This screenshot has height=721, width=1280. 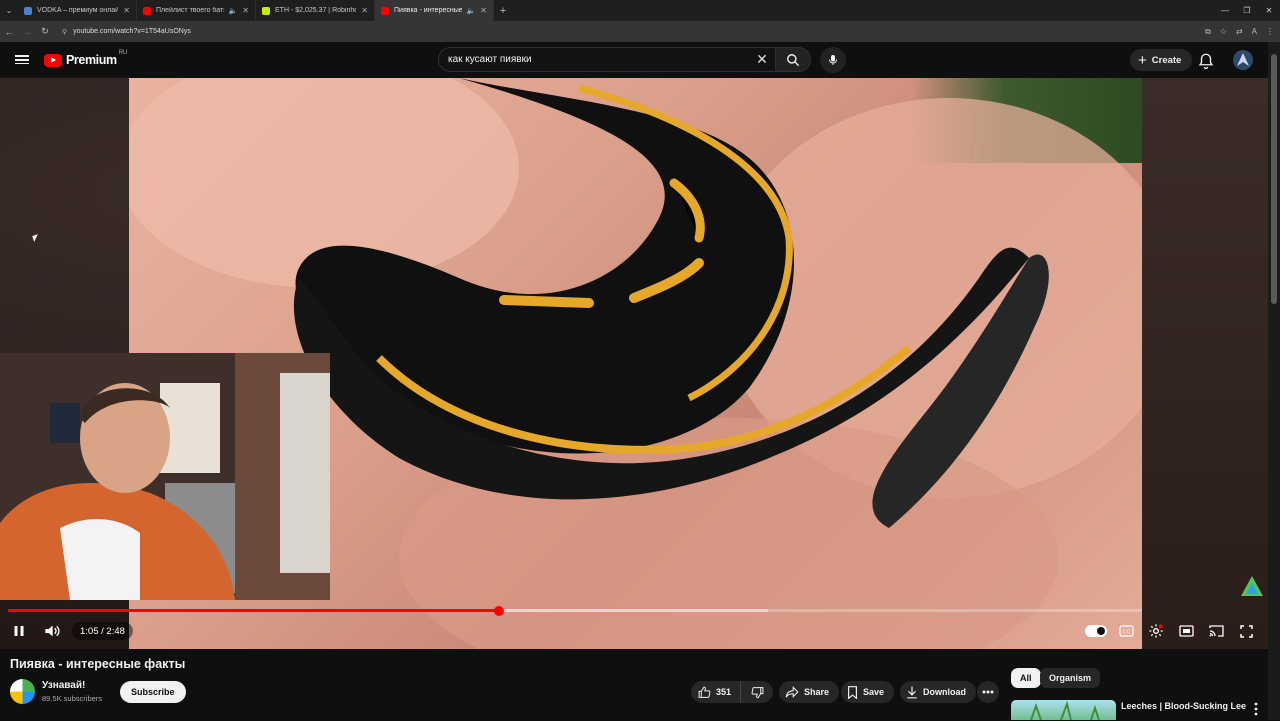 I want to click on guide-menu-icon, so click(x=22, y=60).